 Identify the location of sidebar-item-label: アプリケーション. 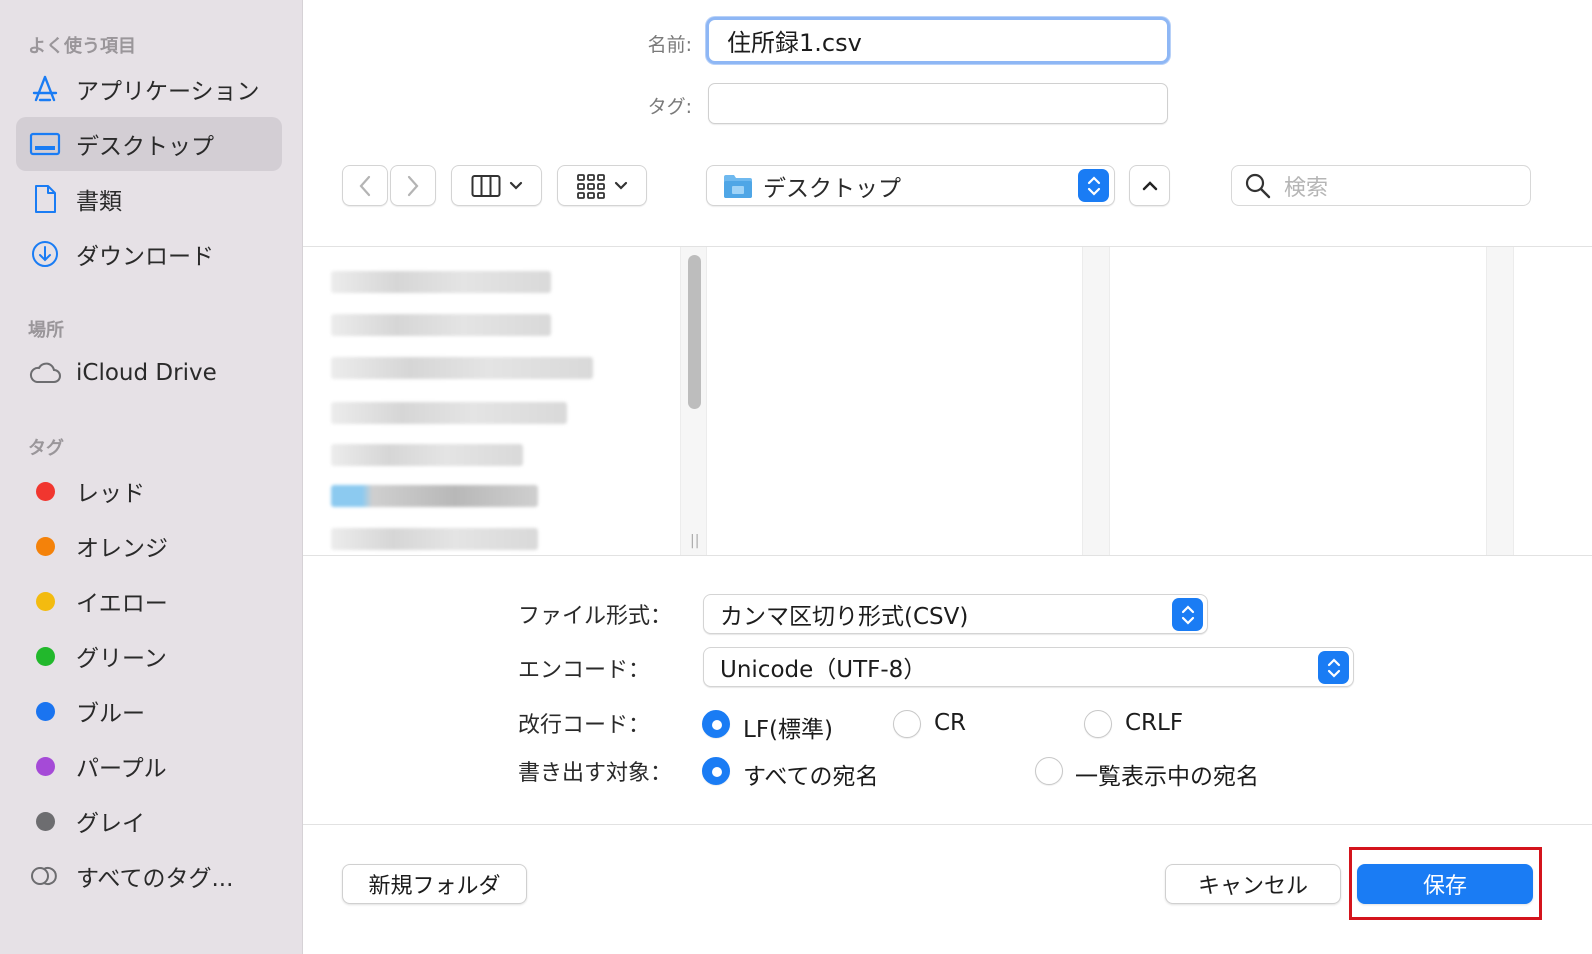
(168, 92).